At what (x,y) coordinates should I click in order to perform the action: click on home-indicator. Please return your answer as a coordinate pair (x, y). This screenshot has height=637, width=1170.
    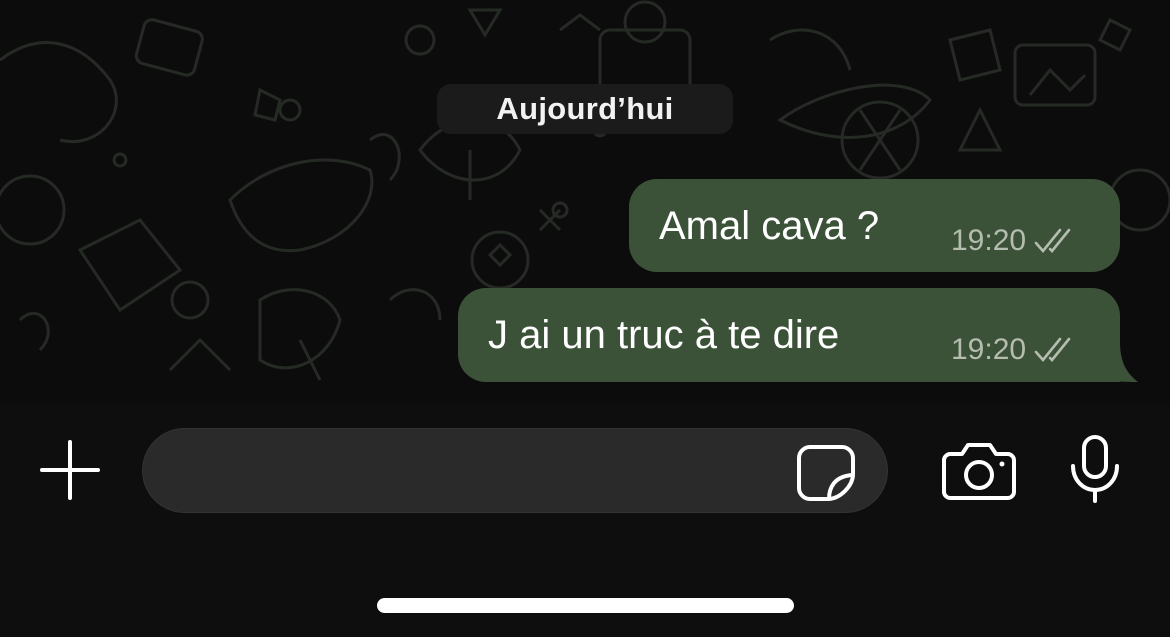
    Looking at the image, I should click on (585, 605).